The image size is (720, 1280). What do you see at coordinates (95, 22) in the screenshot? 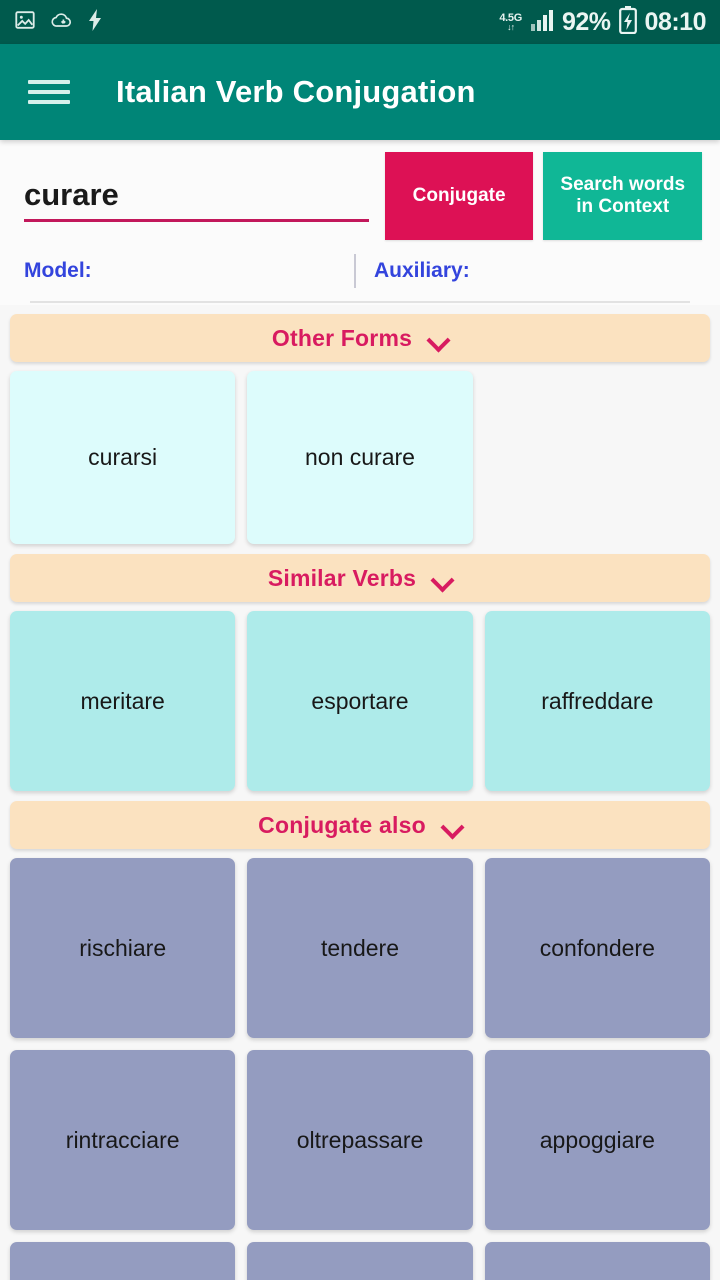
I see `flash-icon` at bounding box center [95, 22].